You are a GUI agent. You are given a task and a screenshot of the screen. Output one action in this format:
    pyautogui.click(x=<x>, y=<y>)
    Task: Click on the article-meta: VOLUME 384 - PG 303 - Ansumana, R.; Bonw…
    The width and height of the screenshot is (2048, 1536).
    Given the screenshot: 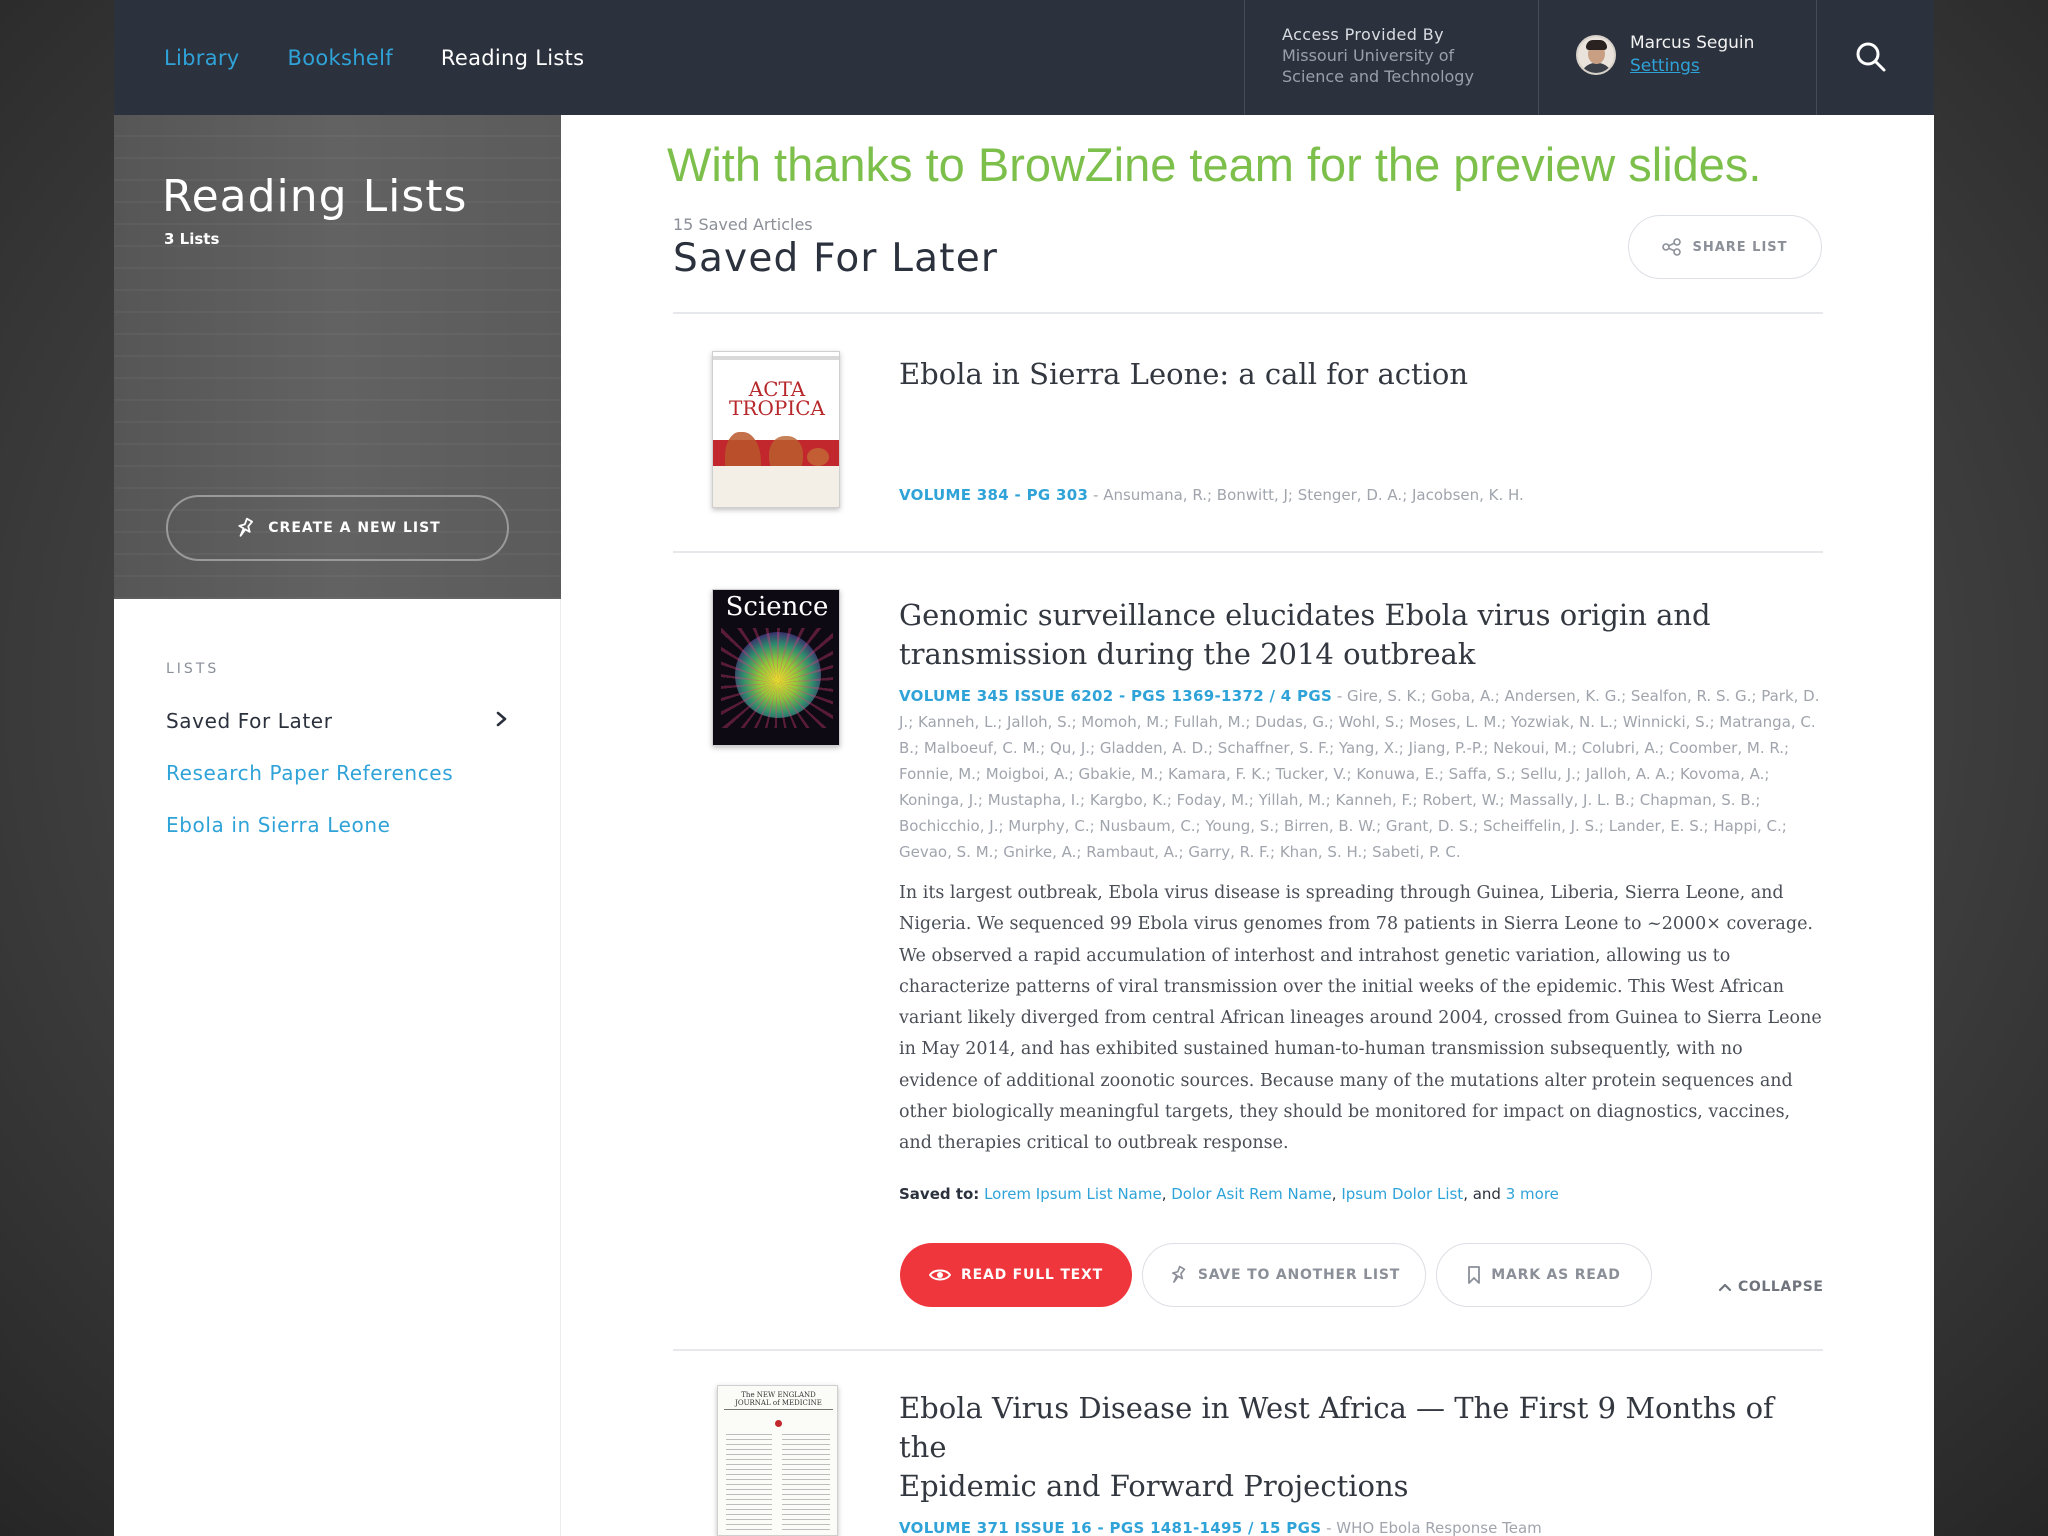 What is the action you would take?
    pyautogui.click(x=1211, y=495)
    